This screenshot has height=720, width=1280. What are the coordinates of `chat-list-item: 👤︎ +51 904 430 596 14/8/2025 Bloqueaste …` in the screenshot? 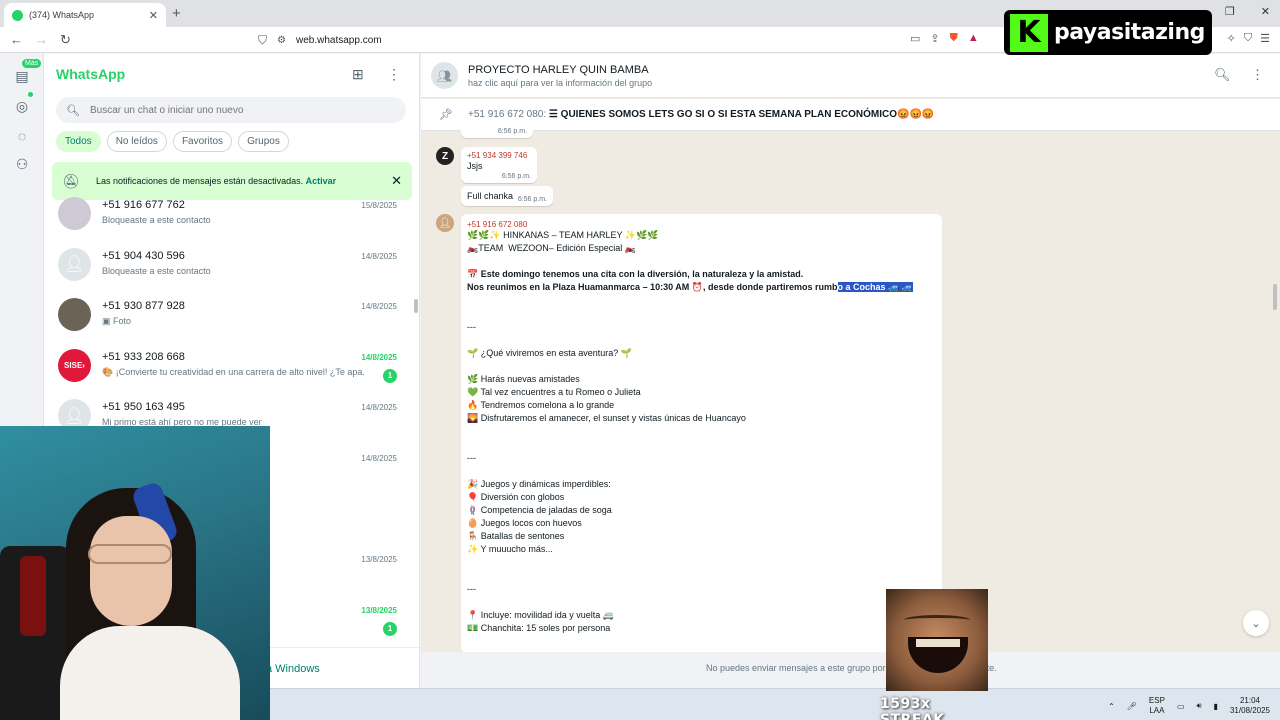 It's located at (231, 268).